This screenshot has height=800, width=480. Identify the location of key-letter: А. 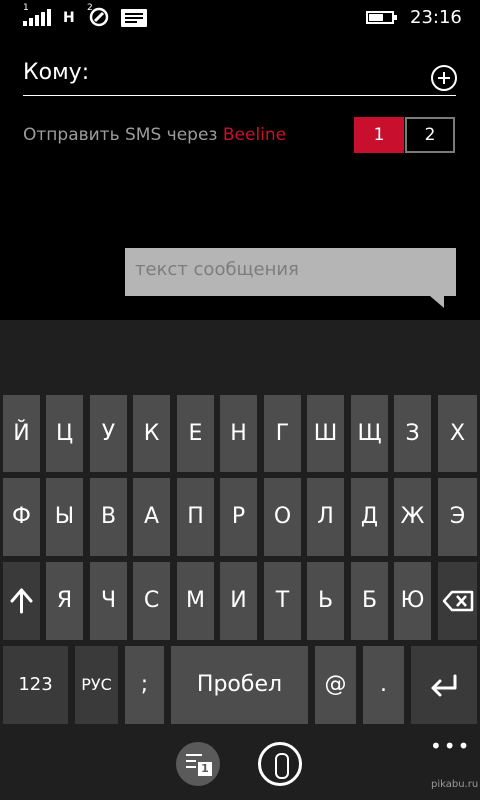
(151, 517).